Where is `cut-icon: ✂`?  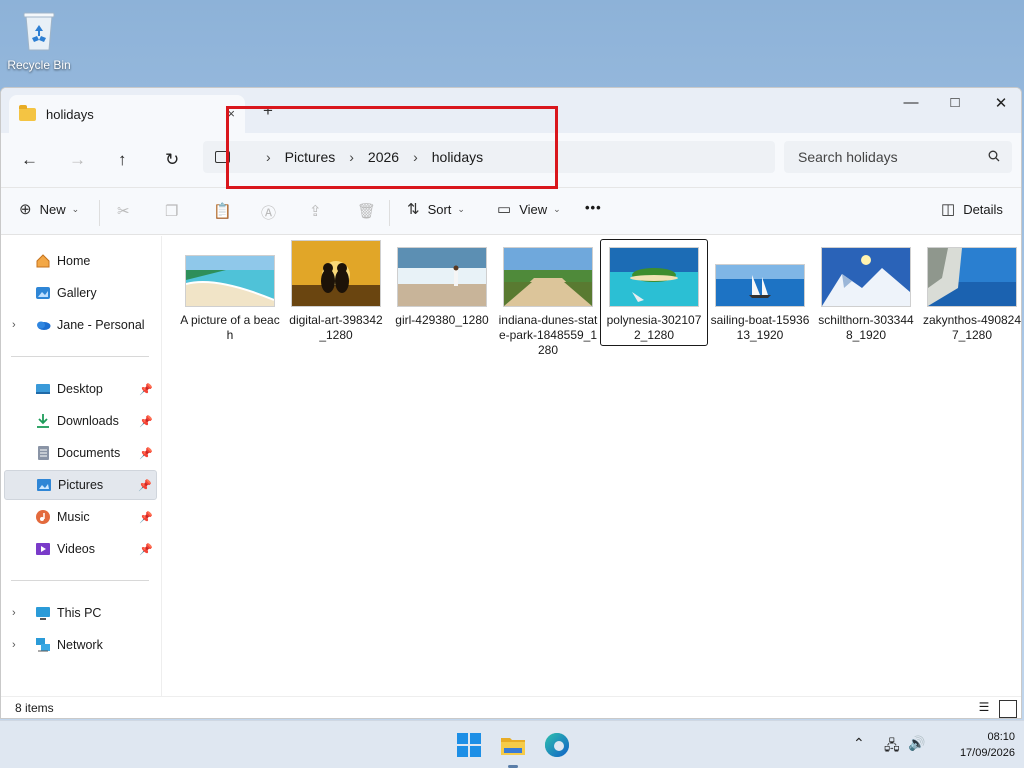
cut-icon: ✂ is located at coordinates (123, 211).